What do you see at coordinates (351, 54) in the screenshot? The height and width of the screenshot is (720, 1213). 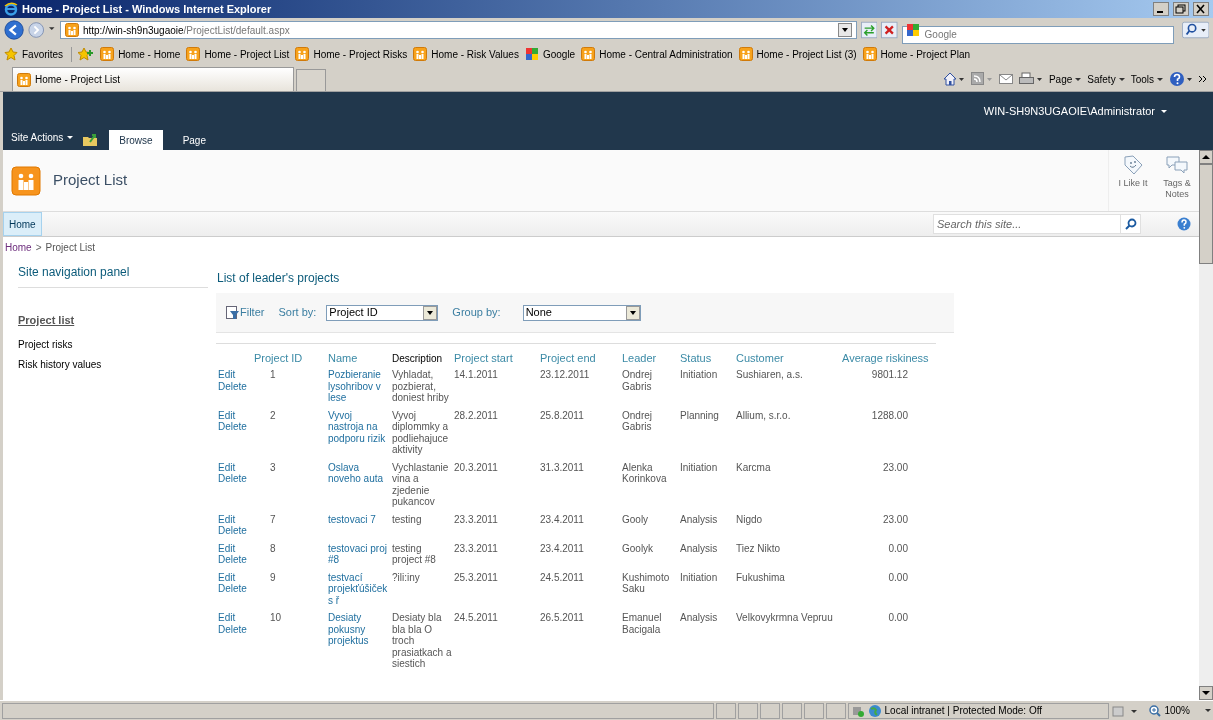 I see `favorite-link: Home - Project Risks` at bounding box center [351, 54].